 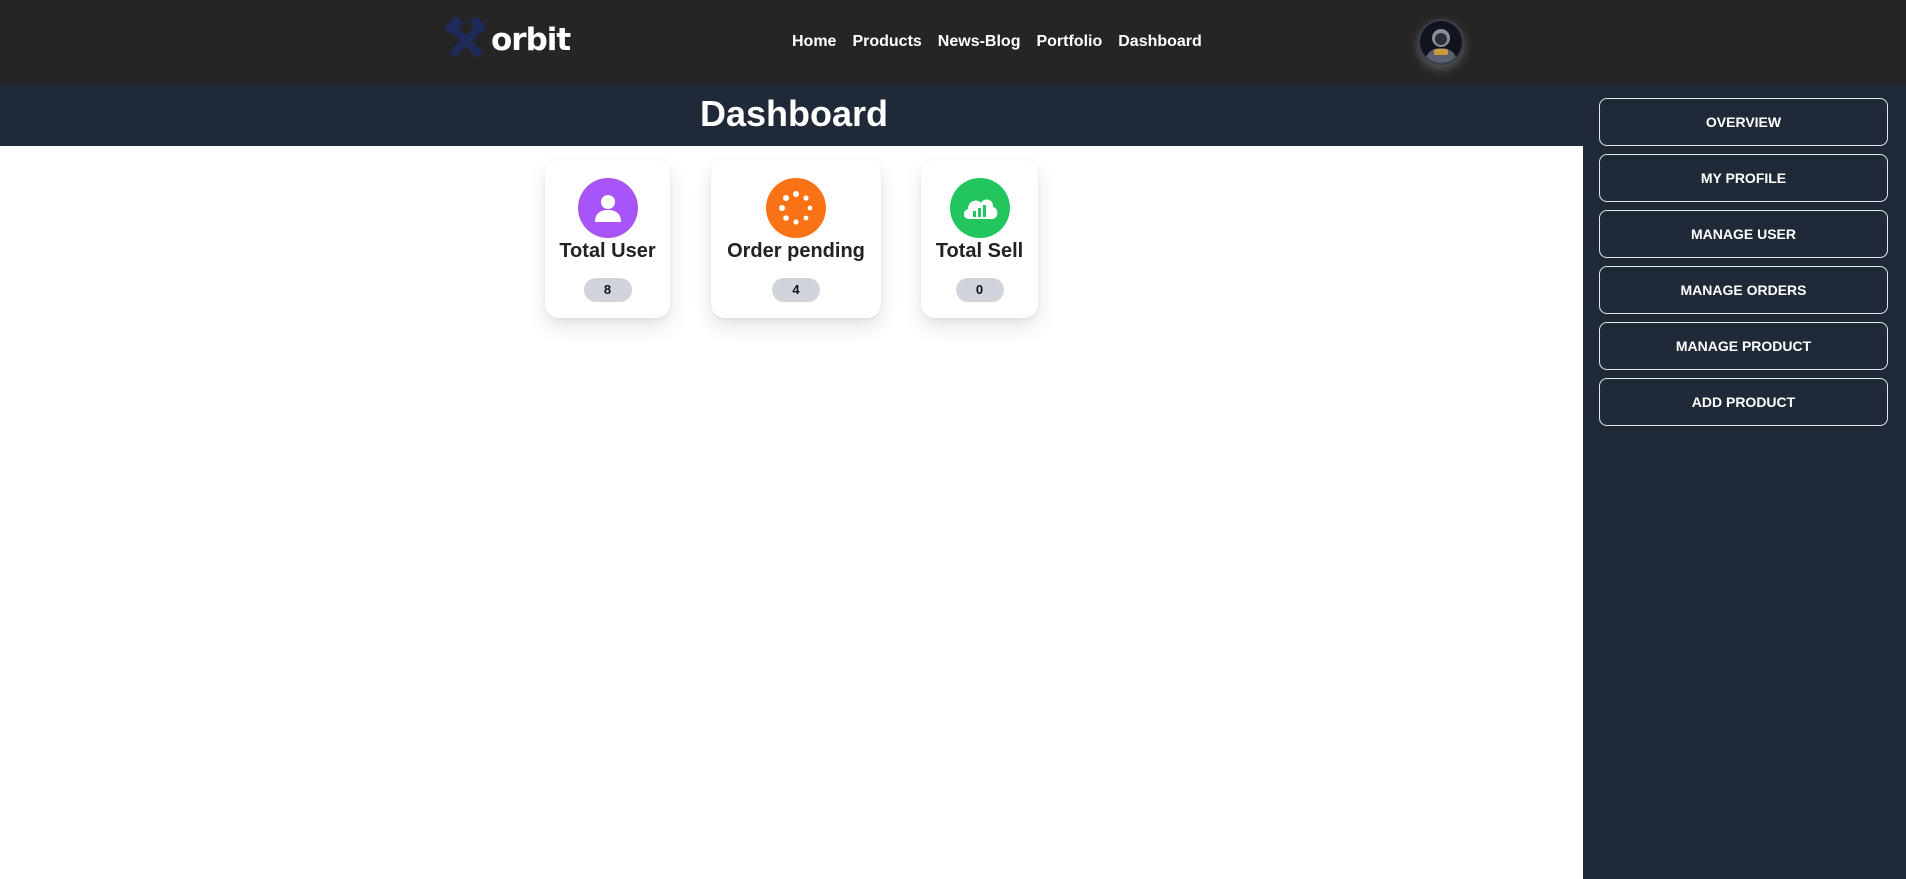 What do you see at coordinates (1743, 346) in the screenshot?
I see `sidebar-item-manage-product: MANAGE PRODUCT` at bounding box center [1743, 346].